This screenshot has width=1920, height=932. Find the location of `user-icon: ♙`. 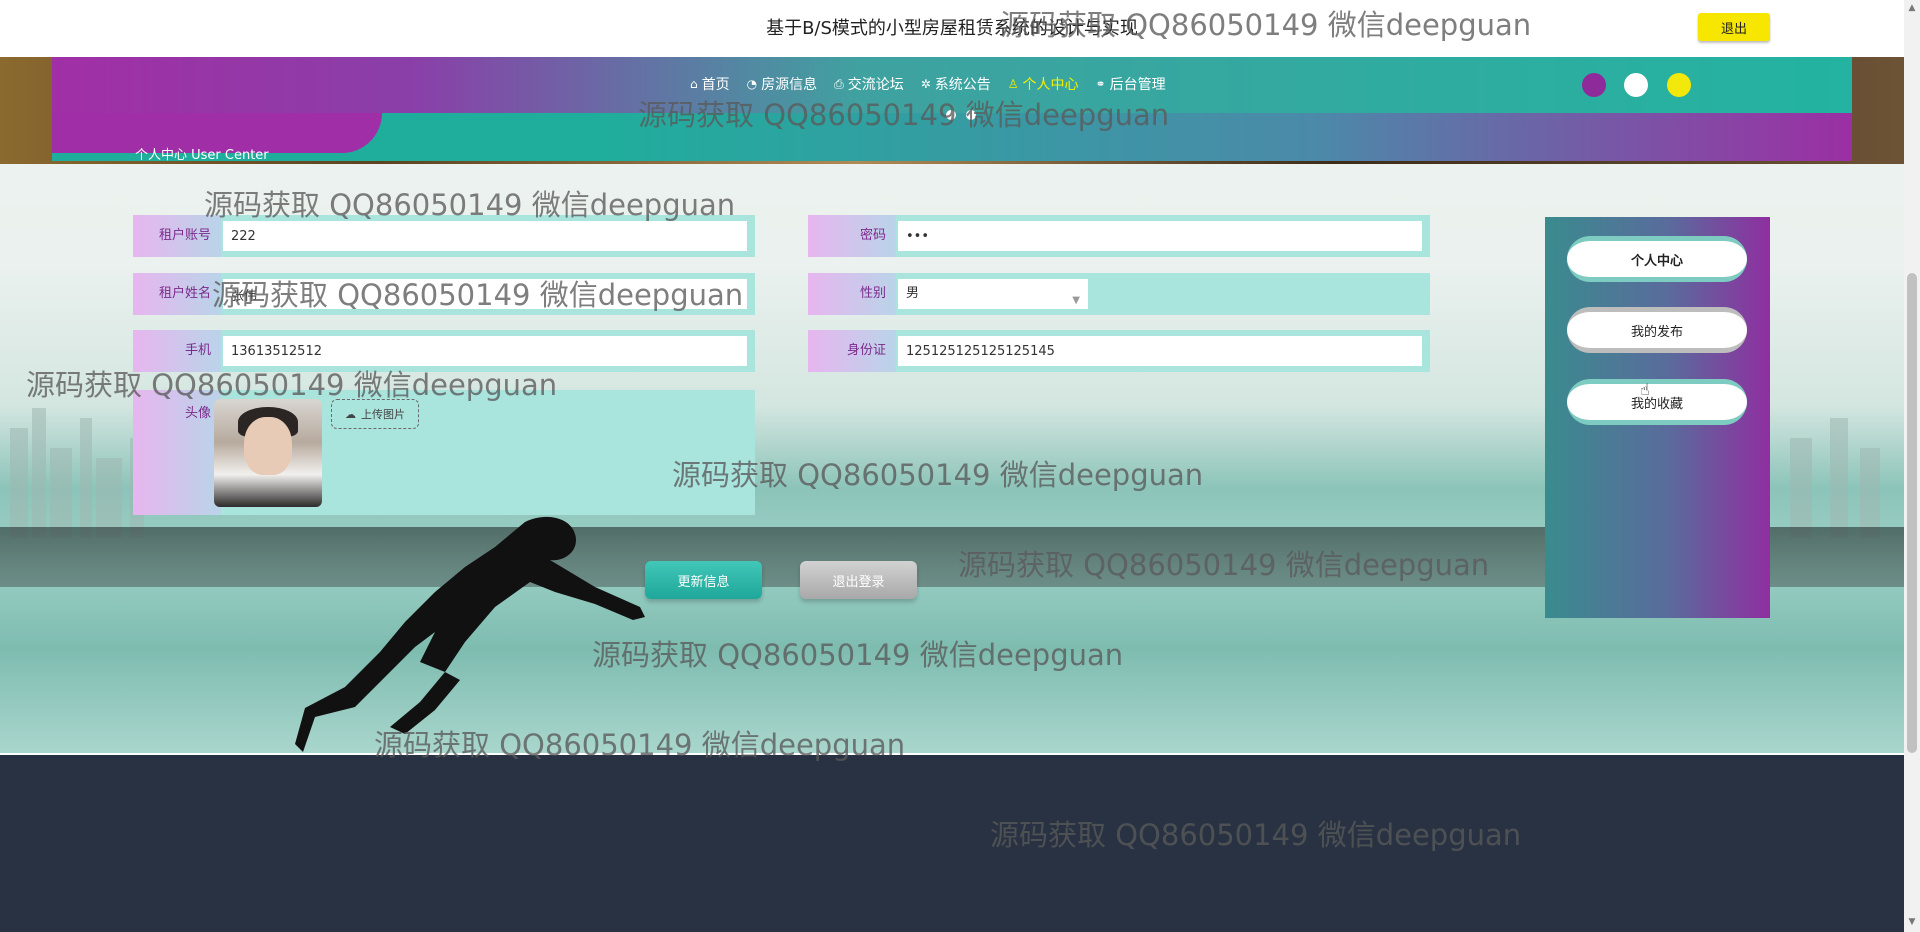

user-icon: ♙ is located at coordinates (1013, 84).